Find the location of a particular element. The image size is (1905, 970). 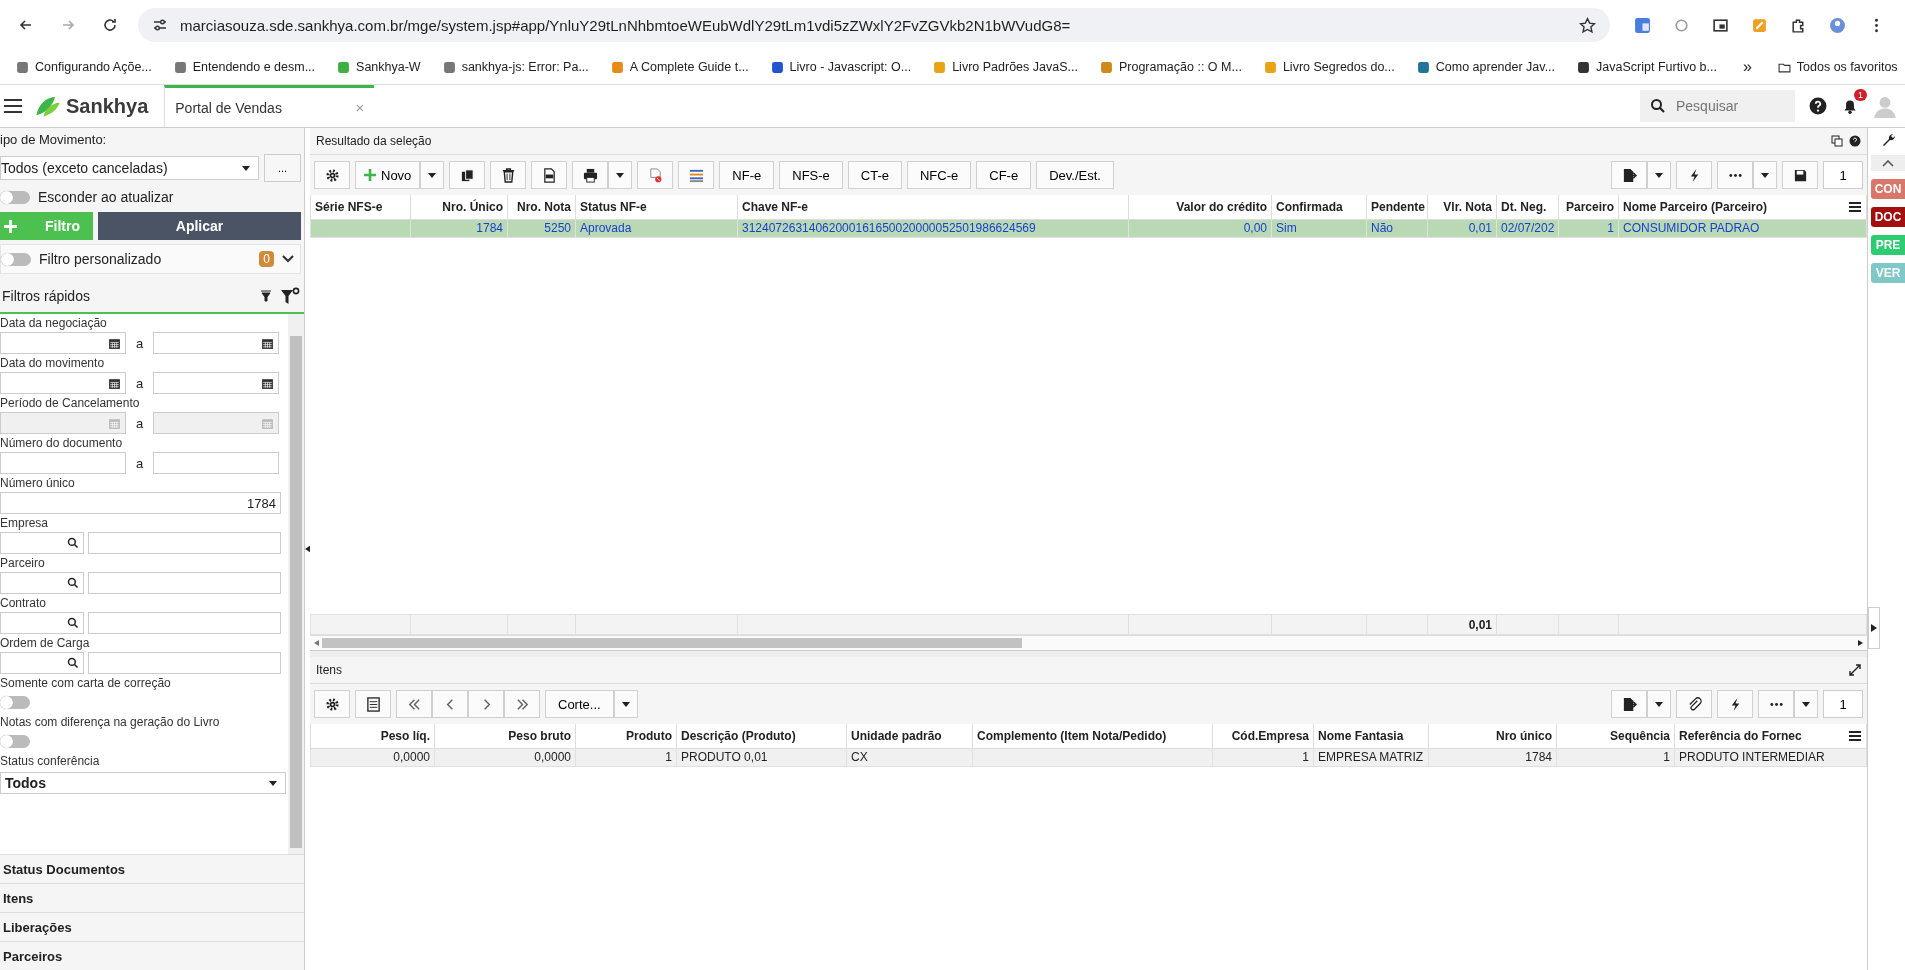

column-header: Peso bruto is located at coordinates (505, 736).